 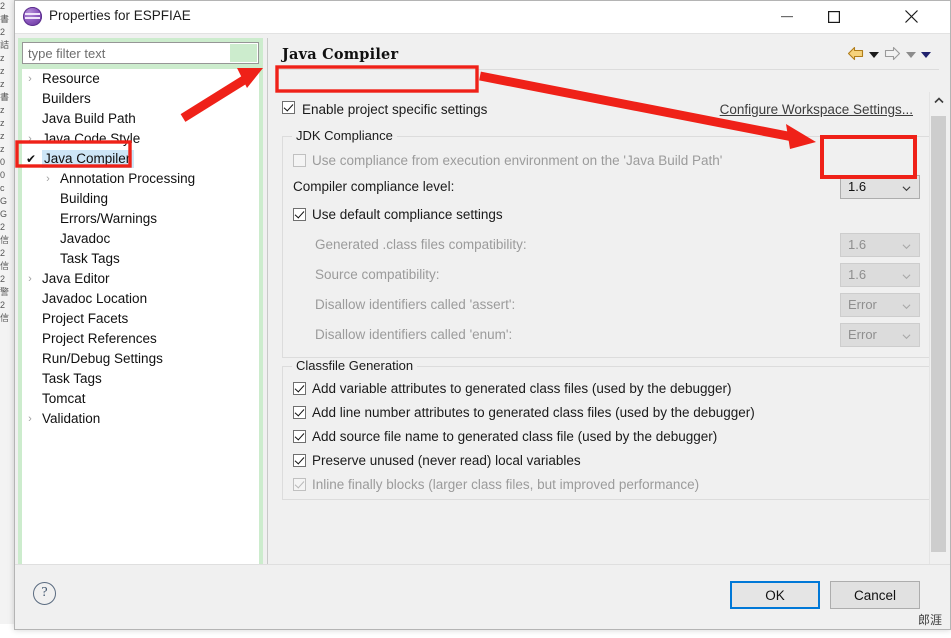 What do you see at coordinates (140, 119) in the screenshot?
I see `sidebar-item-java-build-path: Java Build Path` at bounding box center [140, 119].